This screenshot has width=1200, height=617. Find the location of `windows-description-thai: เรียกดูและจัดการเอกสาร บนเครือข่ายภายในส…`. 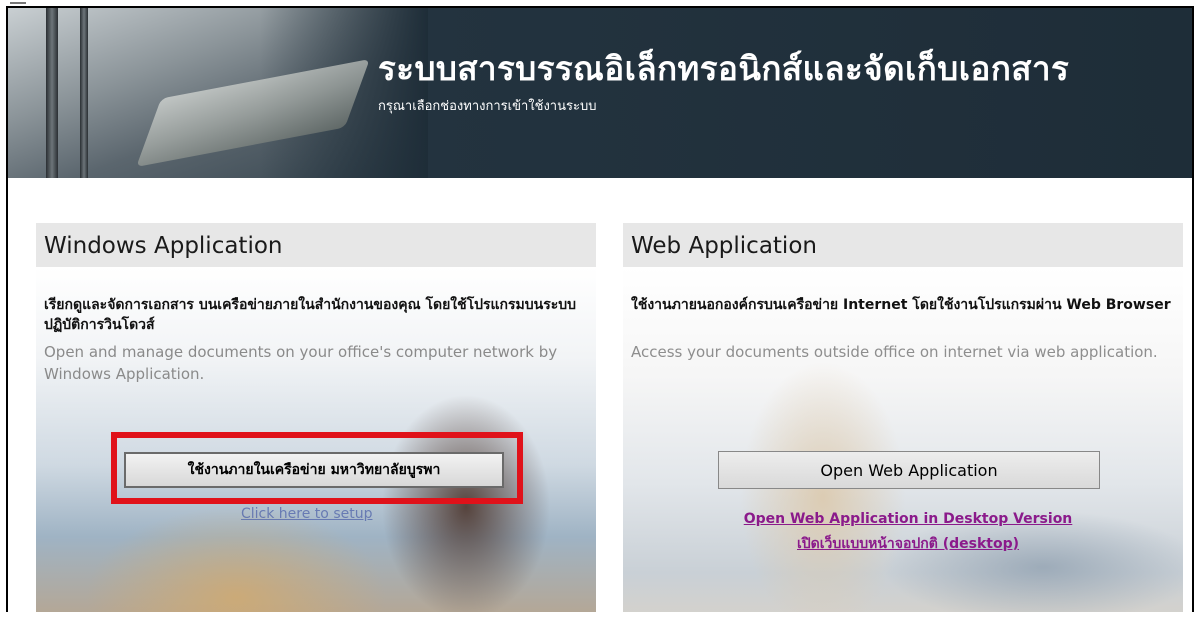

windows-description-thai: เรียกดูและจัดการเอกสาร บนเครือข่ายภายในส… is located at coordinates (310, 315).